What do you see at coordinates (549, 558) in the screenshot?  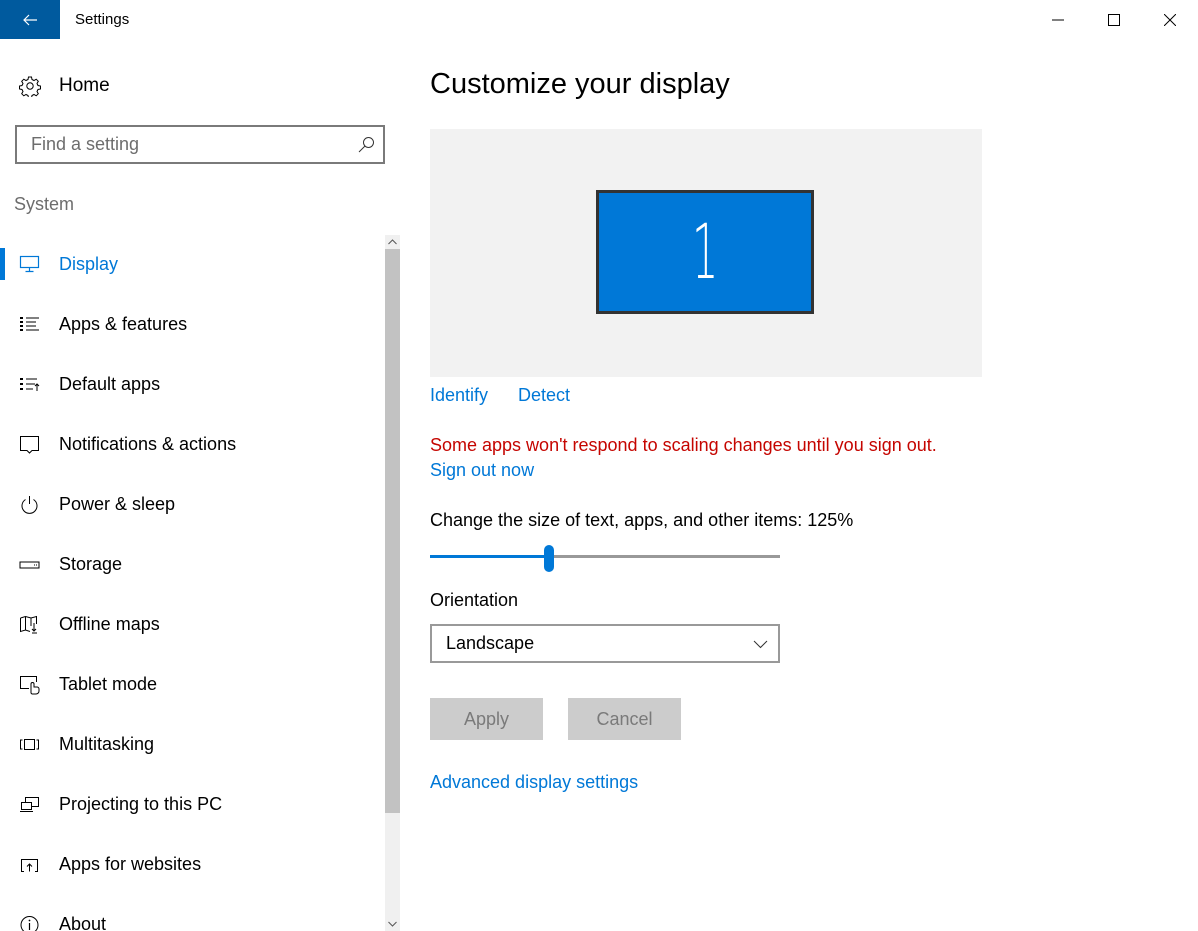 I see `slider-thumb` at bounding box center [549, 558].